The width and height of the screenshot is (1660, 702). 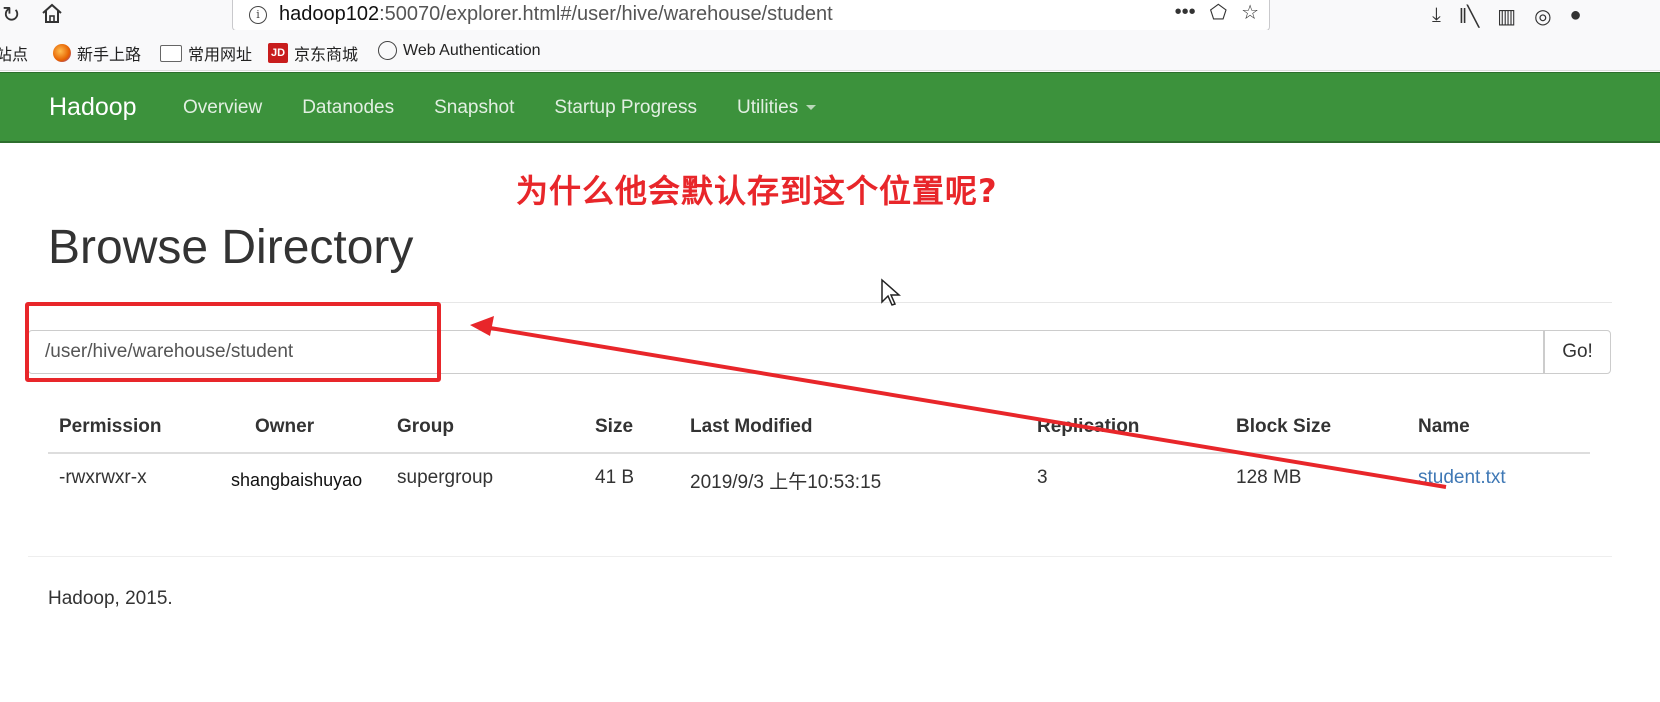 I want to click on cell-block-size: 128 MB, so click(x=1269, y=477).